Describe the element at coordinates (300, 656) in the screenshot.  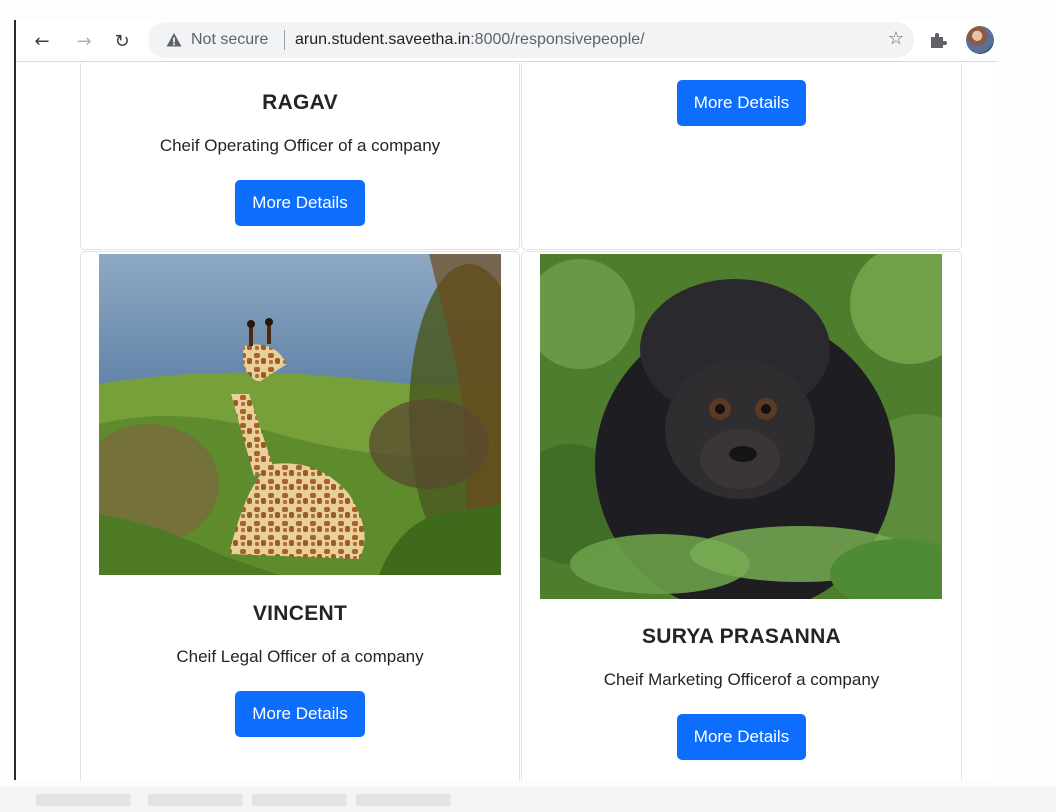
I see `person-role: Cheif Legal Officer of a company` at that location.